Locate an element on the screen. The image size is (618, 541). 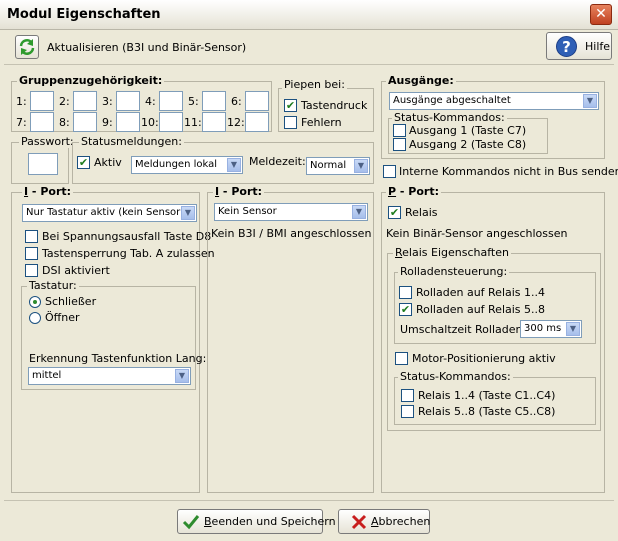
ausgang1-checkbox is located at coordinates (399, 130).